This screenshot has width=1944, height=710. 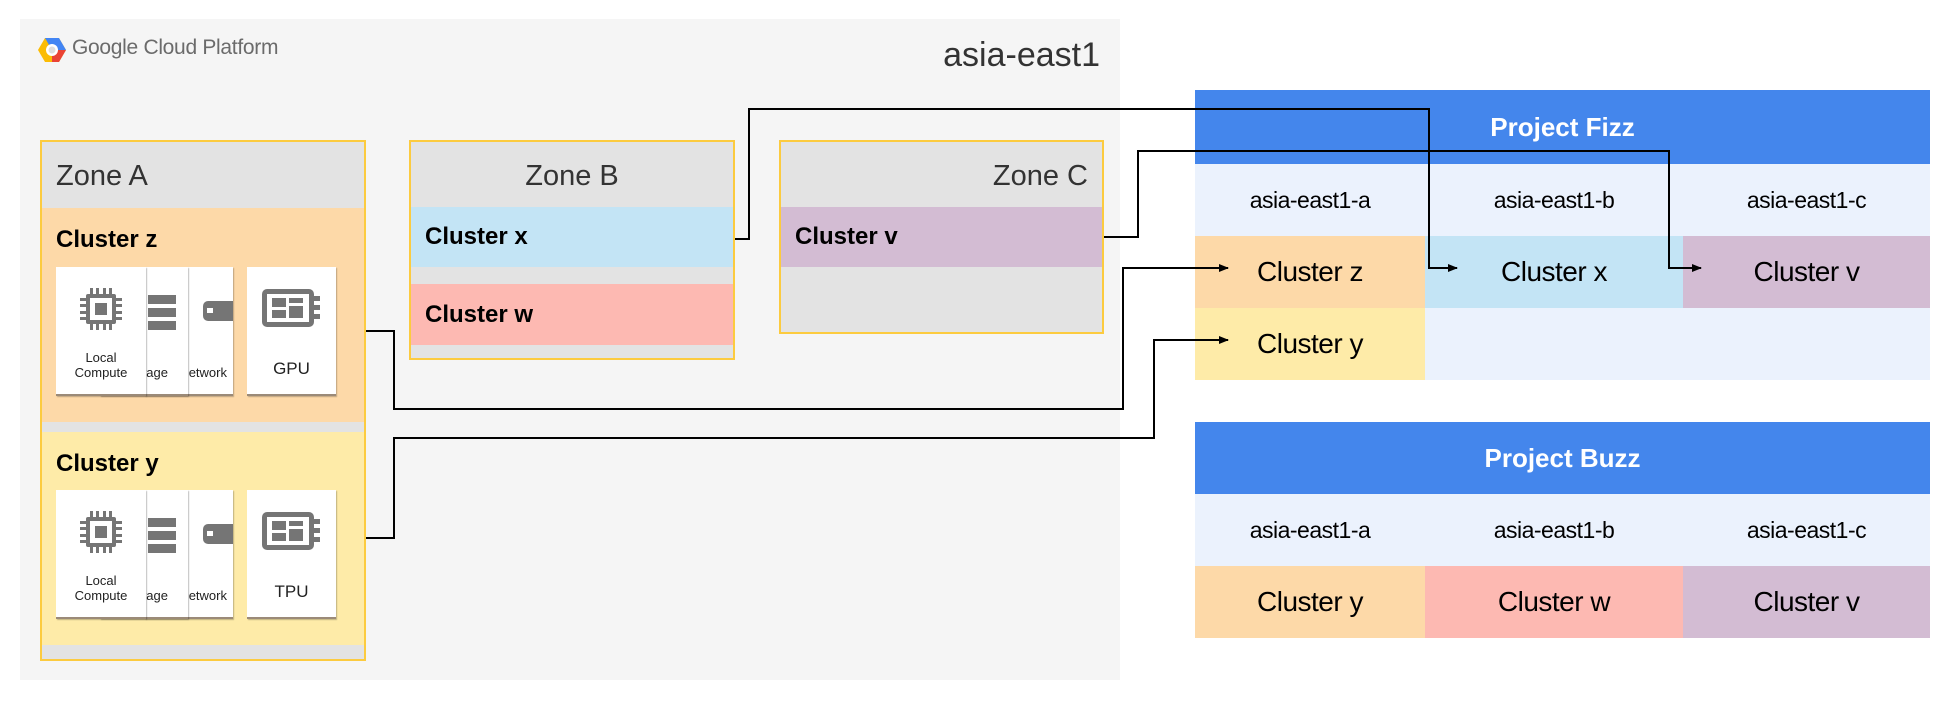 I want to click on card-label: TPU, so click(x=291, y=591).